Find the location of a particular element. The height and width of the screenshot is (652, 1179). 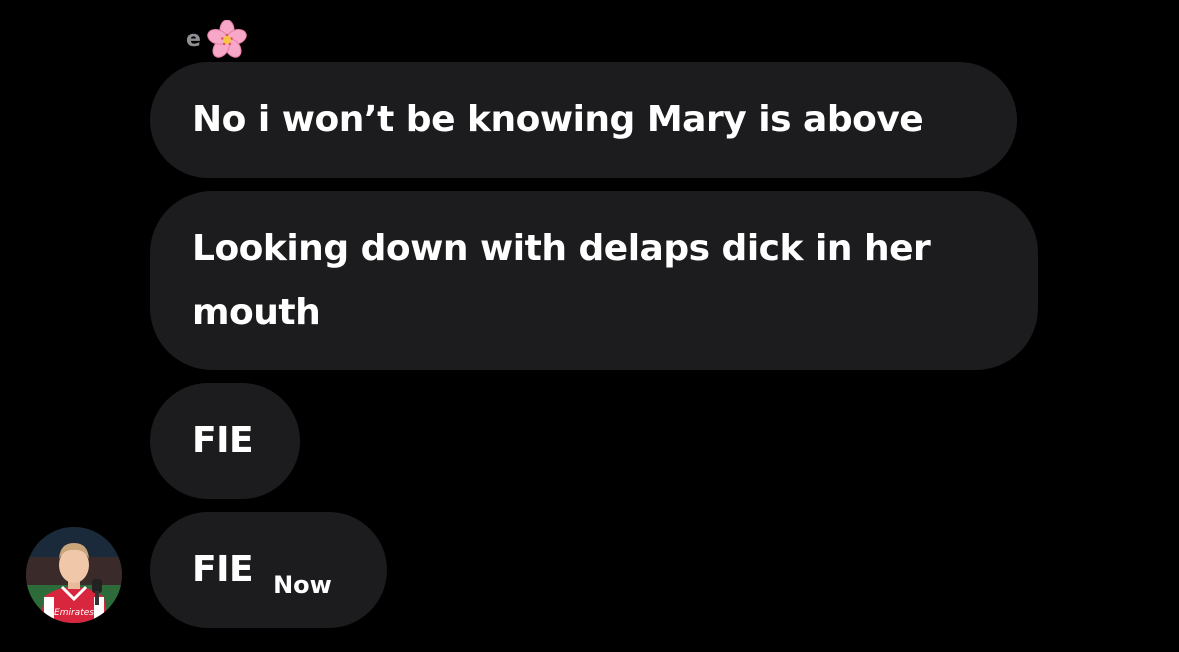

cherry-blossom-icon is located at coordinates (227, 39).